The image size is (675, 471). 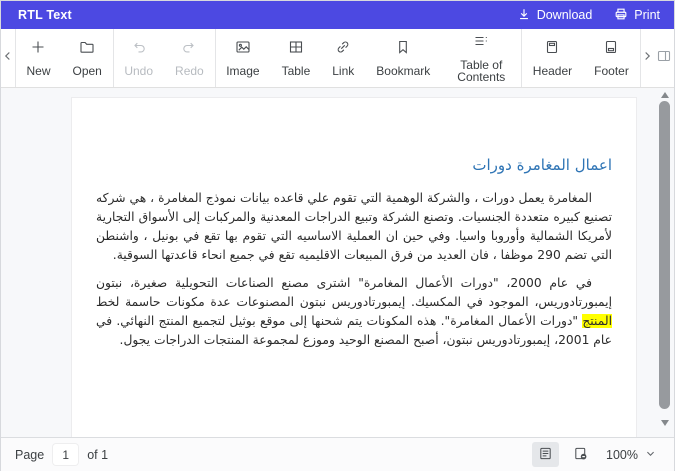 What do you see at coordinates (664, 255) in the screenshot?
I see `scrollbar-thumb` at bounding box center [664, 255].